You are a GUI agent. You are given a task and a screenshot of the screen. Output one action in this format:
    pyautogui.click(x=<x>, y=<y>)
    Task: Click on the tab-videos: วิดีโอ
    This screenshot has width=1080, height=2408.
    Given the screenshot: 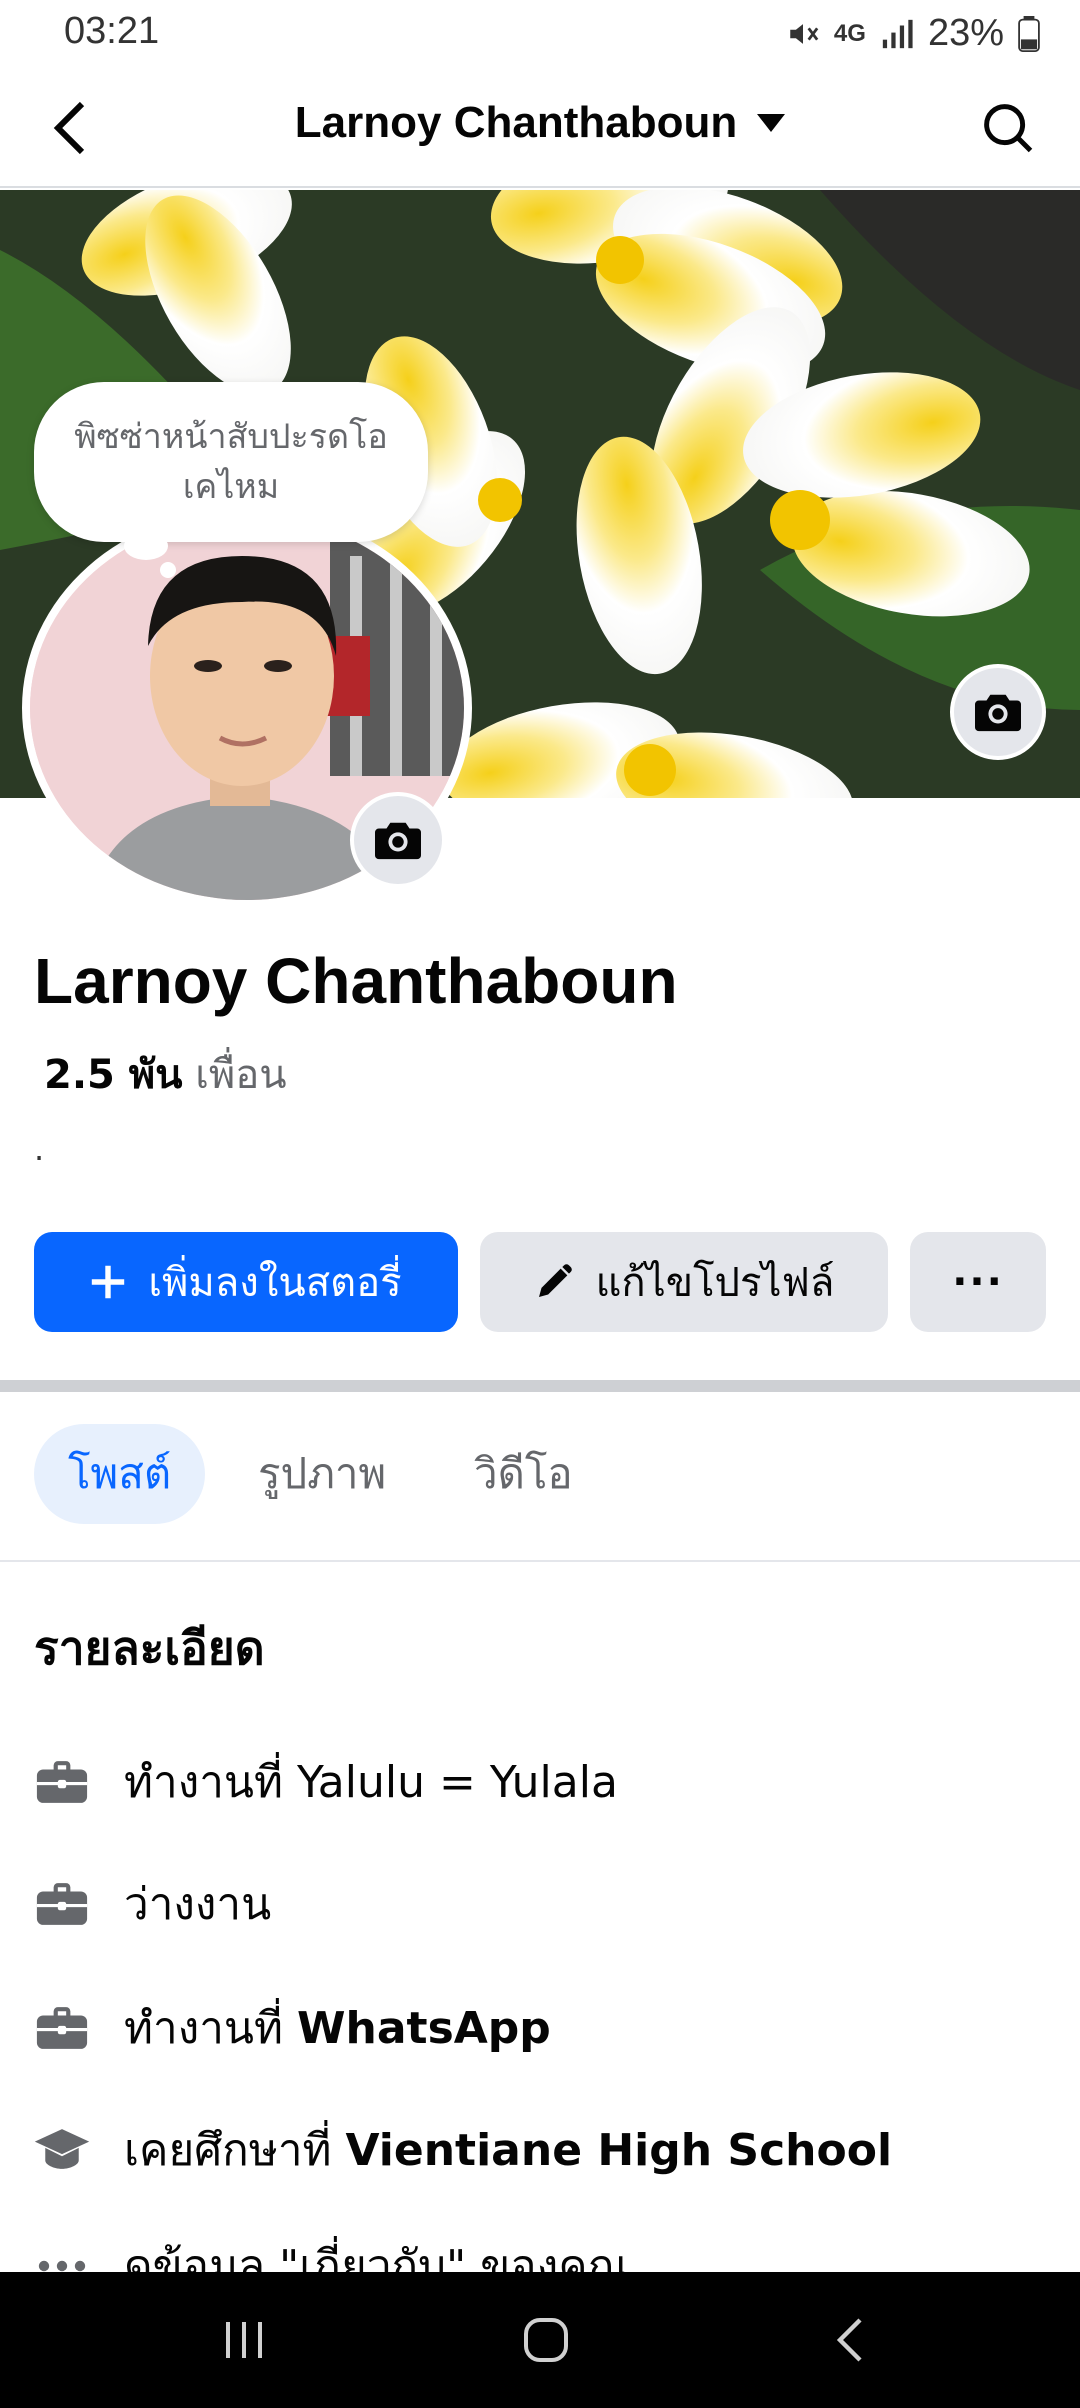 What is the action you would take?
    pyautogui.click(x=523, y=1474)
    